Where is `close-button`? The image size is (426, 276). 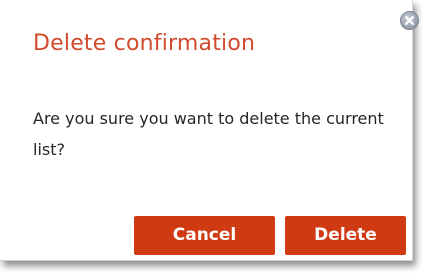
close-button is located at coordinates (409, 20).